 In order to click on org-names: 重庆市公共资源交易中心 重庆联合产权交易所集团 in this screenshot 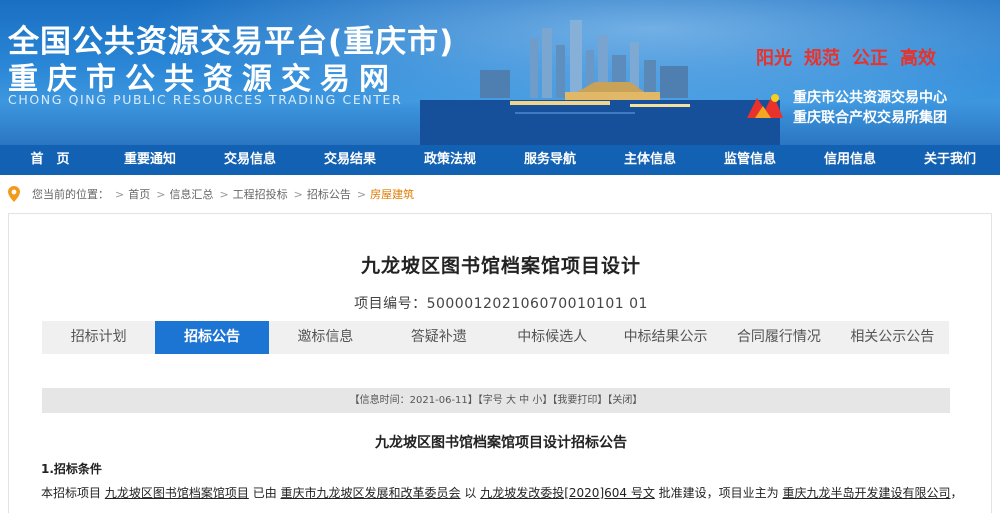, I will do `click(870, 108)`.